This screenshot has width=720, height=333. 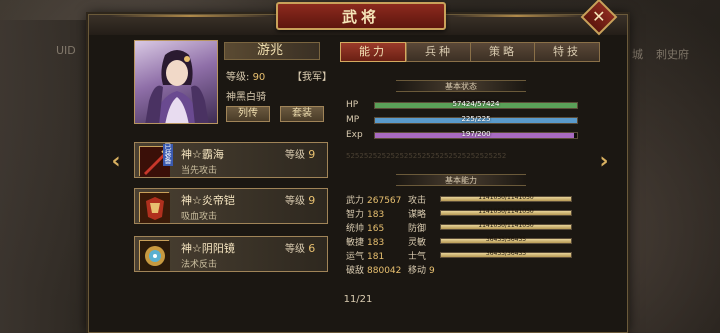 What do you see at coordinates (202, 154) in the screenshot?
I see `equipment-name: 神☆霸海` at bounding box center [202, 154].